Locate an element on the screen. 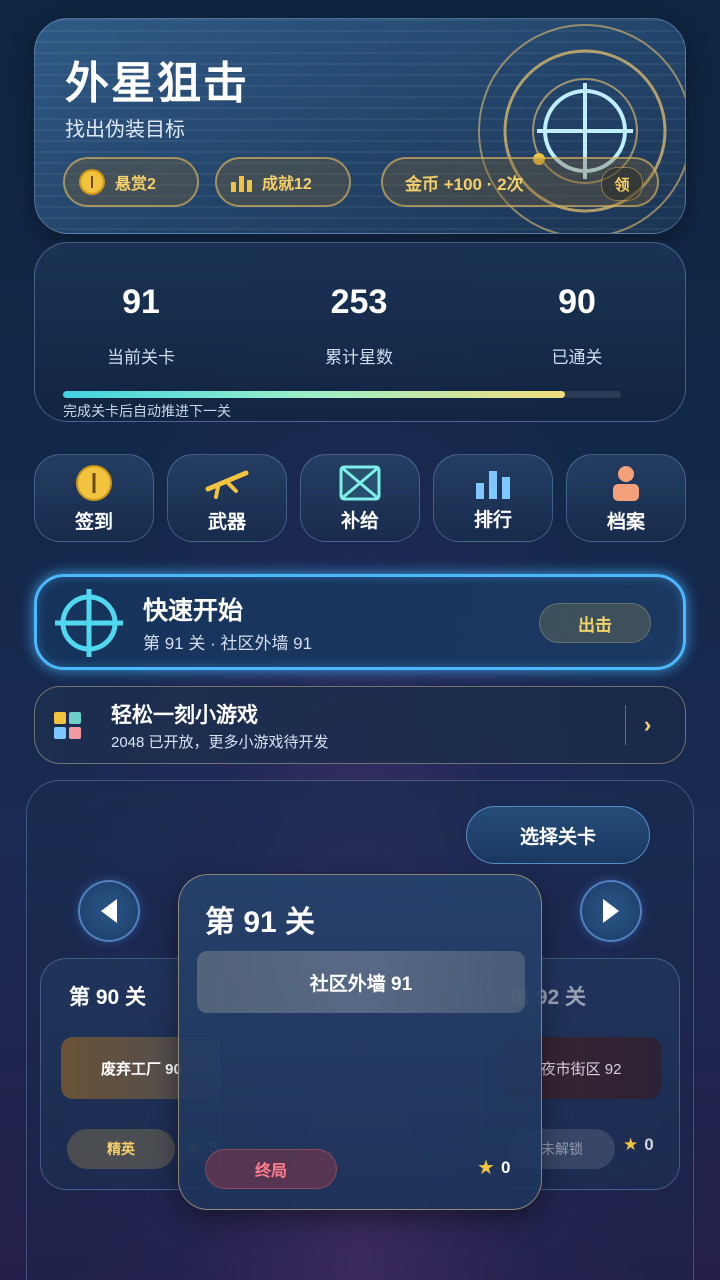 The width and height of the screenshot is (720, 1280). page-title: 外星狙击 is located at coordinates (157, 83).